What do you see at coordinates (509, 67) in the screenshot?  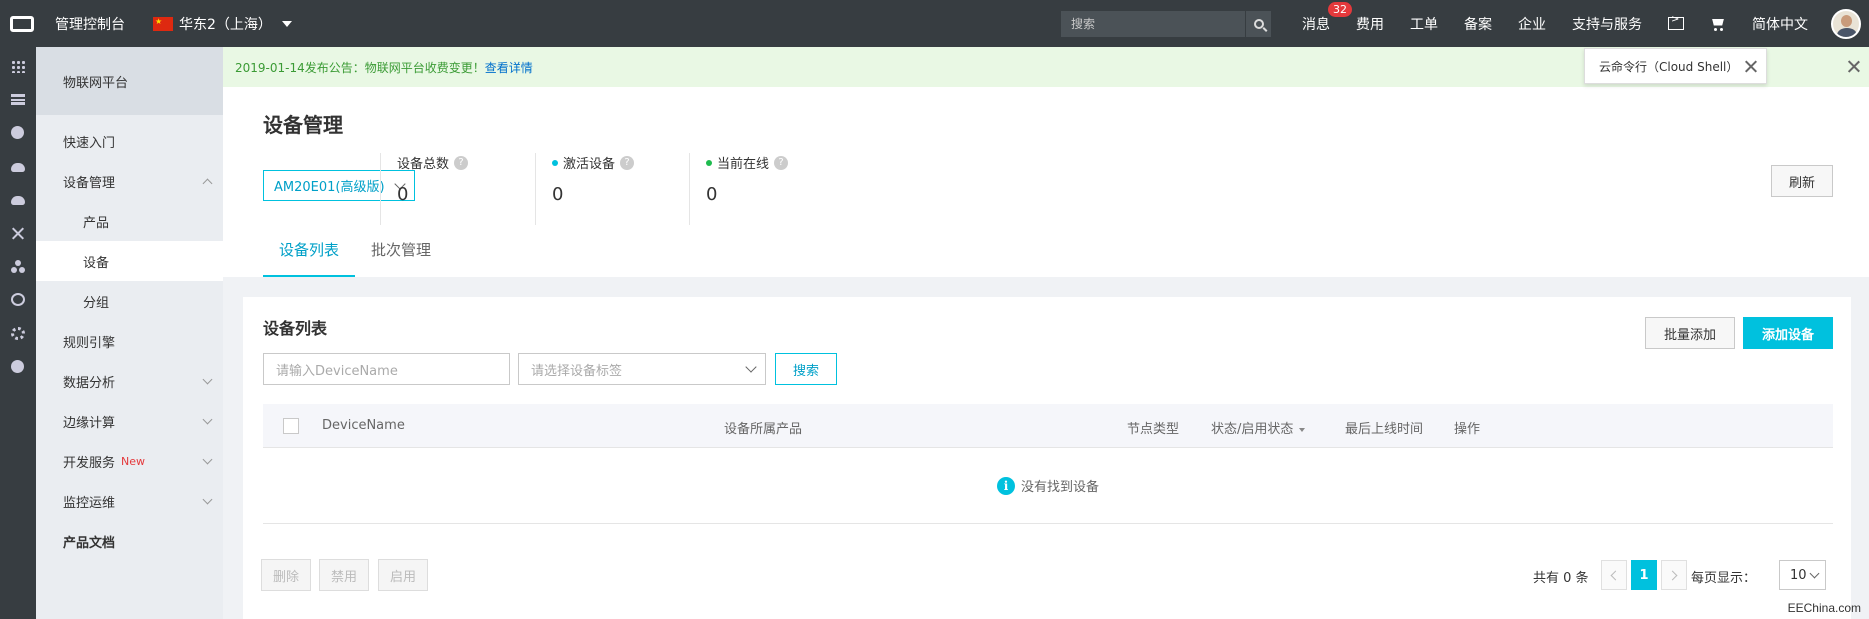 I see `announcement-details-link: 查看详情` at bounding box center [509, 67].